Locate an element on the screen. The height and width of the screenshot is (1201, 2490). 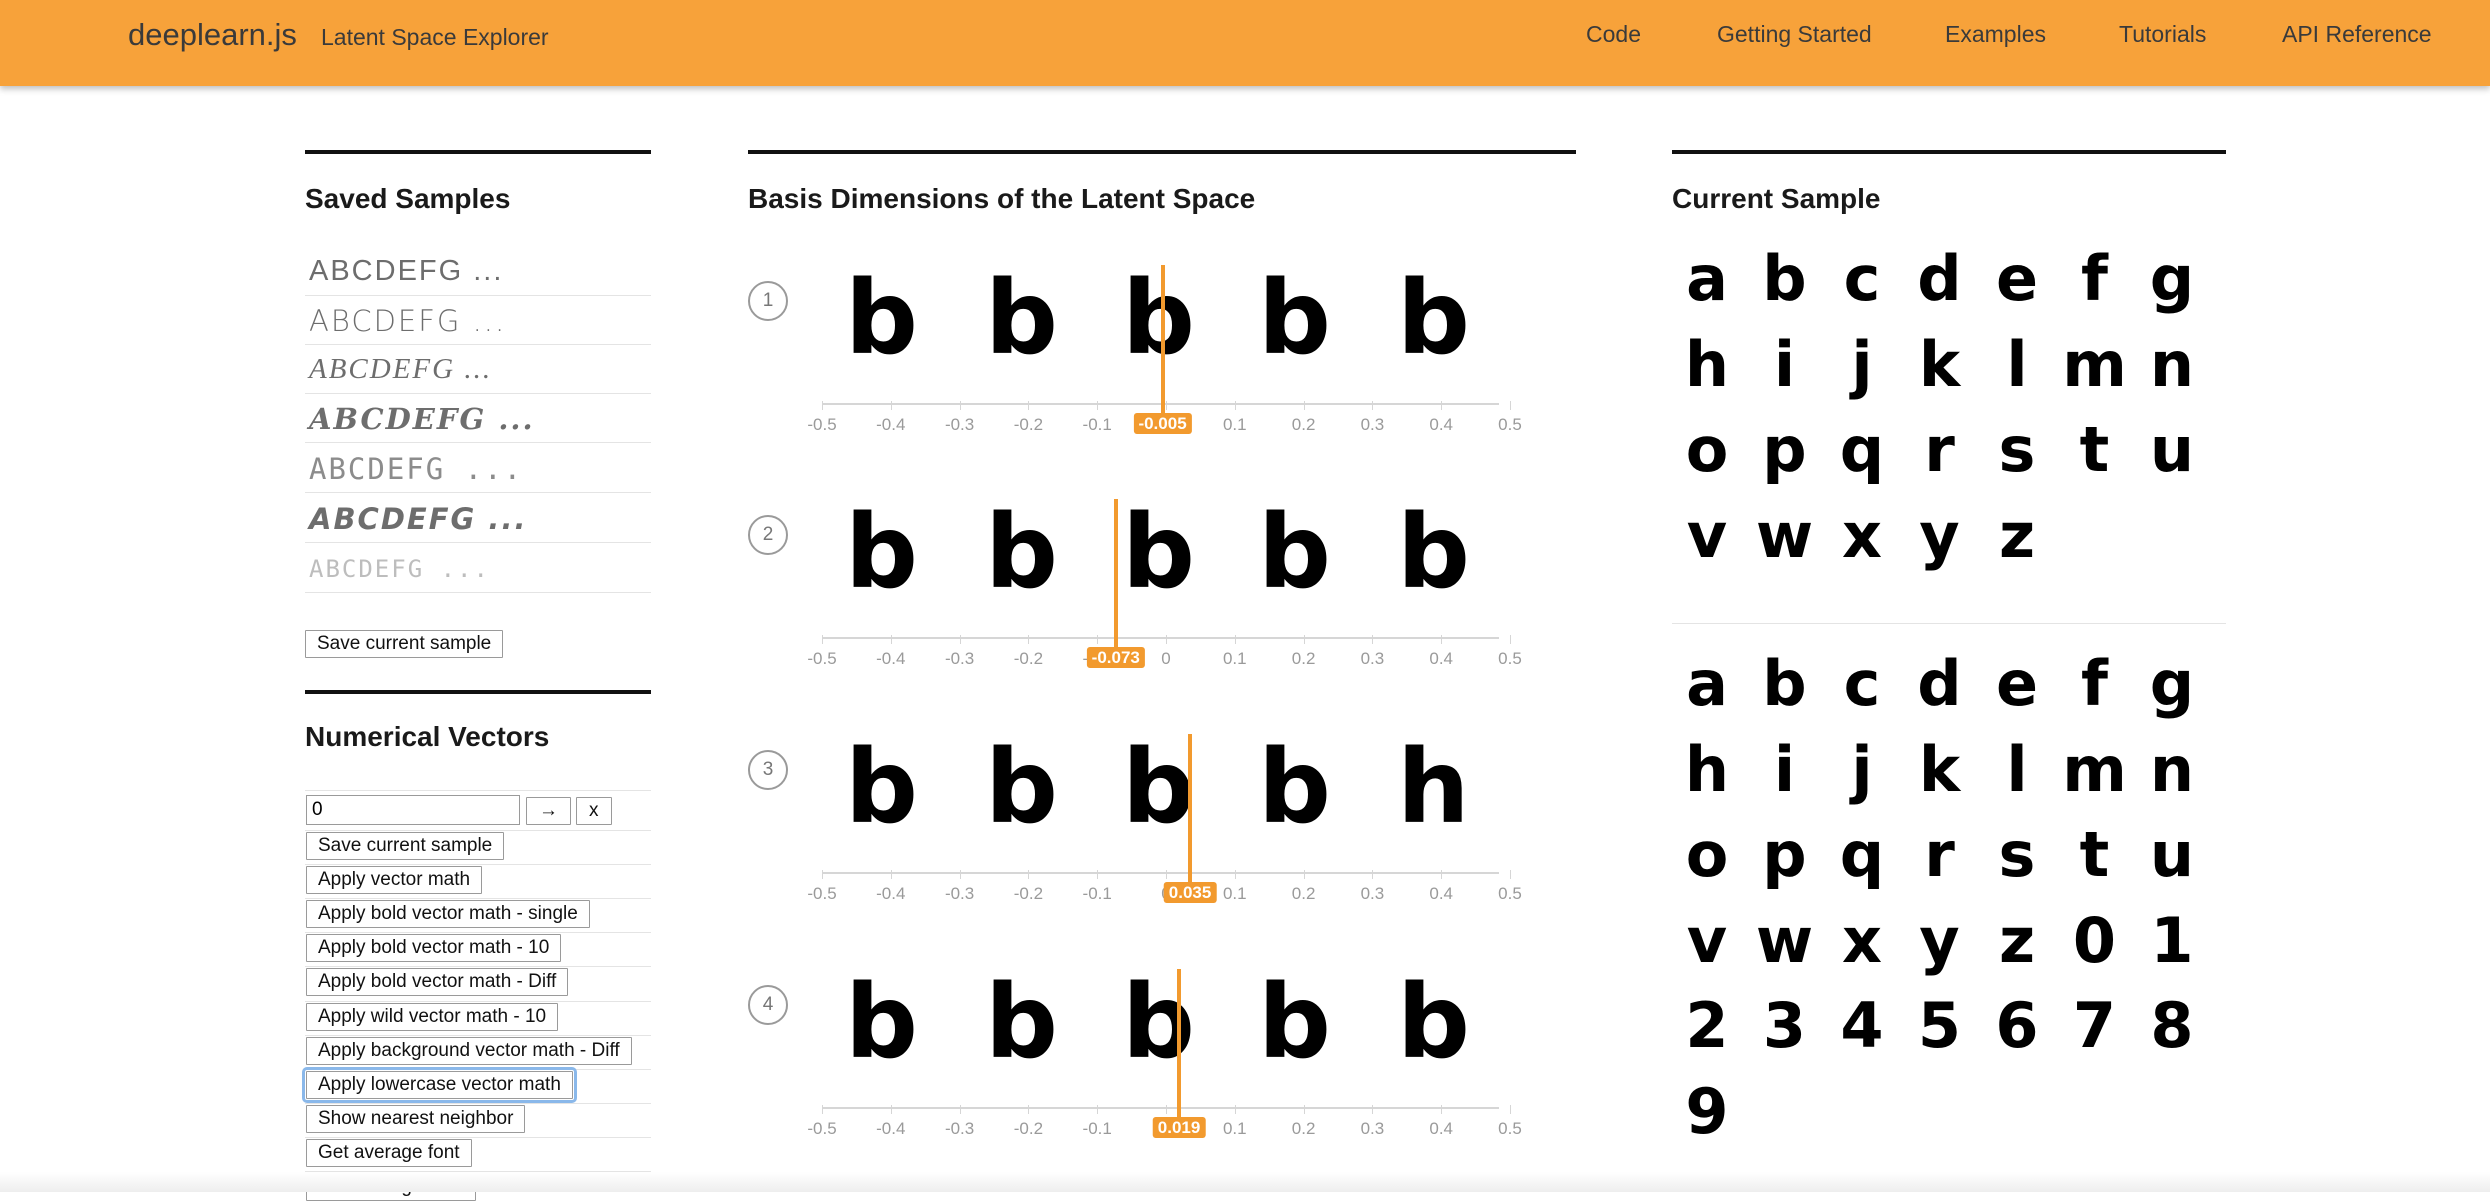
apply-wild-vector-math-10-button: Apply wild vector math - 10 is located at coordinates (432, 1017).